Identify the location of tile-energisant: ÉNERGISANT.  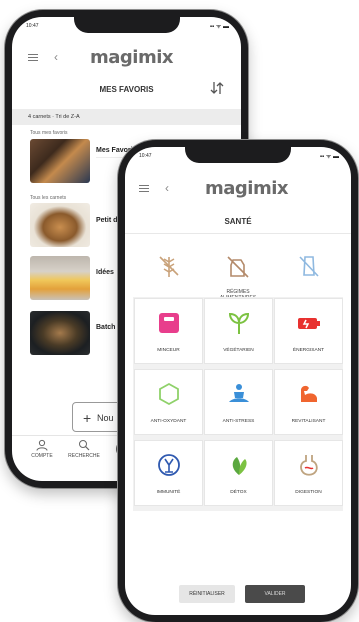
(308, 331).